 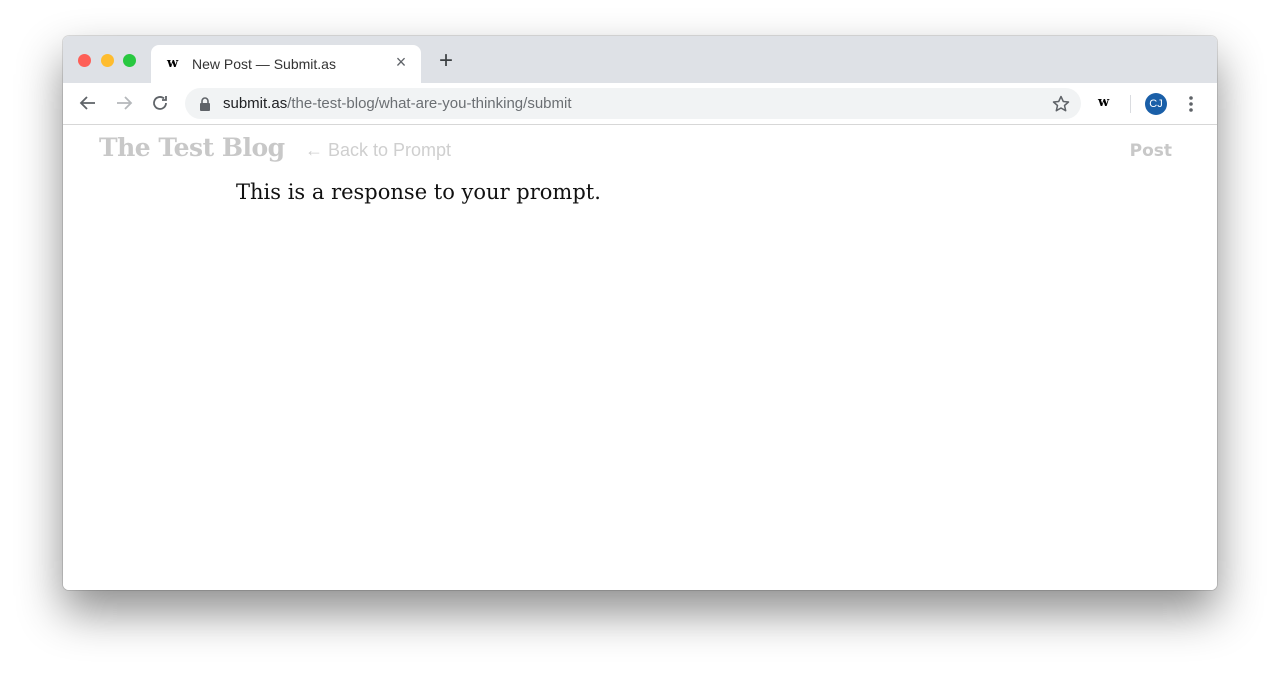 I want to click on forward-button, so click(x=124, y=103).